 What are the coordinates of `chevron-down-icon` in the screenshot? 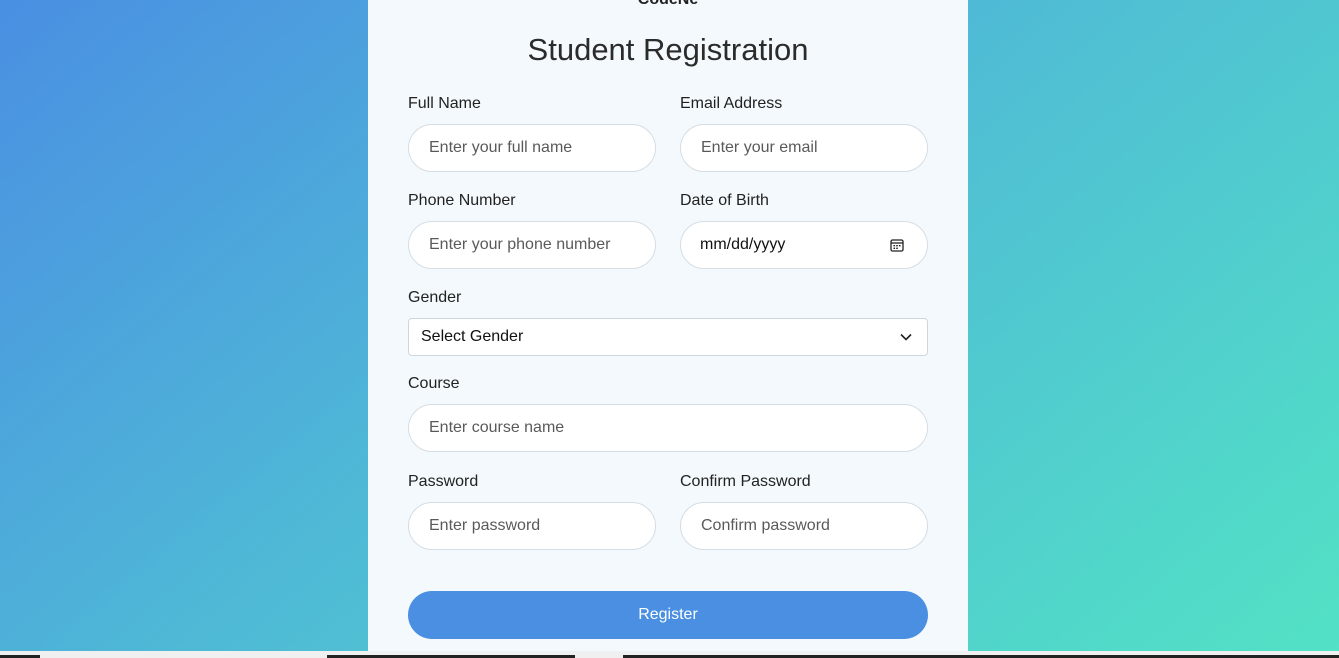 It's located at (906, 337).